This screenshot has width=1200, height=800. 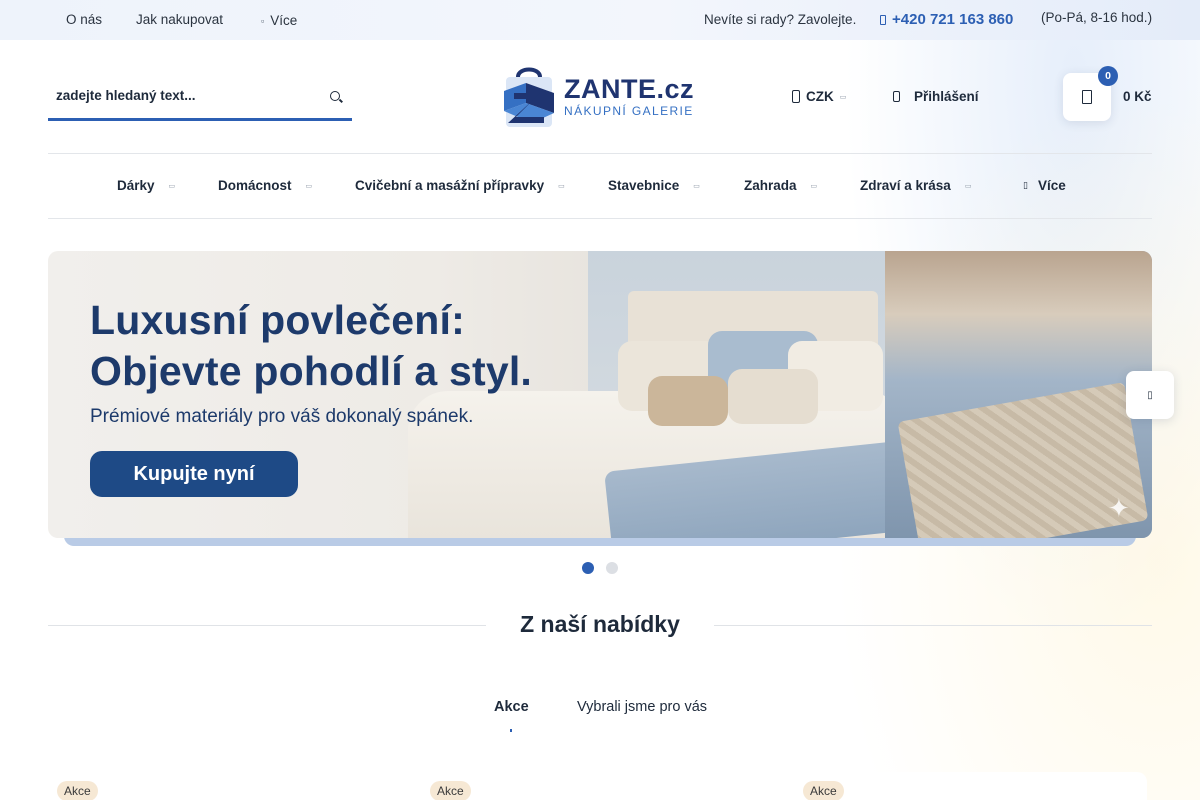 I want to click on tab-sale: Akce, so click(x=511, y=715).